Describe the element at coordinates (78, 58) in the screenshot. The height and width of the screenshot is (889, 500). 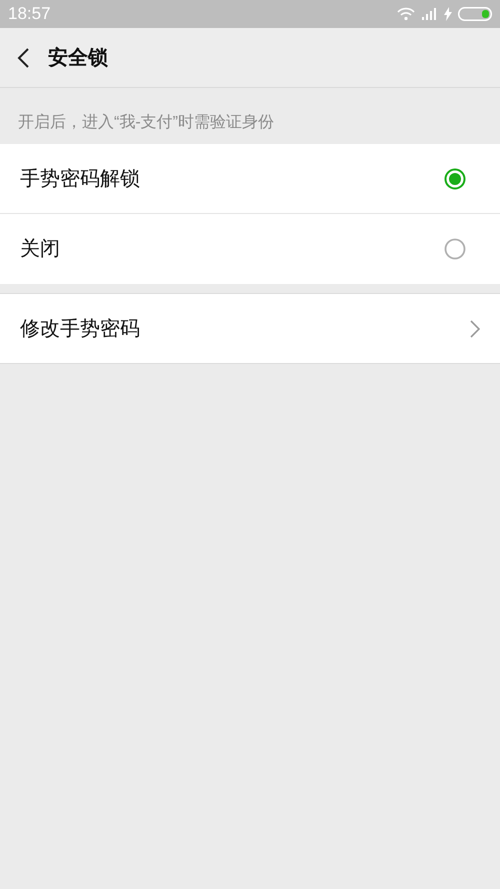
I see `page-title: 安全锁` at that location.